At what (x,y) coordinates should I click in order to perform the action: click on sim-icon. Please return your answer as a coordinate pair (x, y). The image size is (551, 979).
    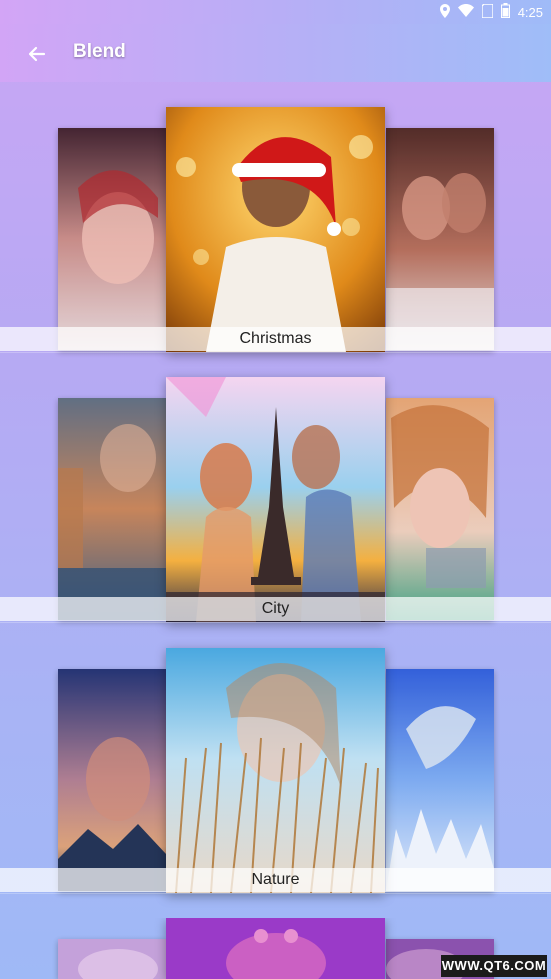
    Looking at the image, I should click on (487, 11).